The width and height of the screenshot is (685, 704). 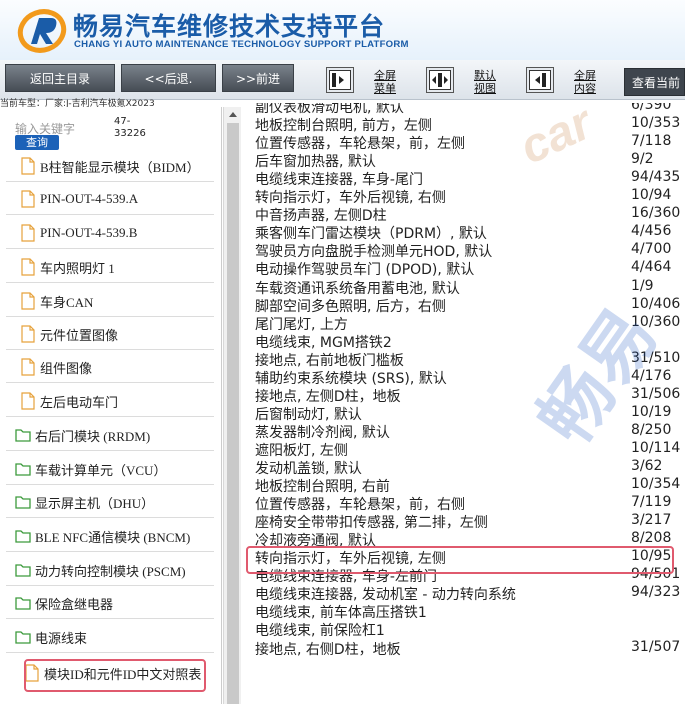 I want to click on fullscreen-menu-button, so click(x=340, y=80).